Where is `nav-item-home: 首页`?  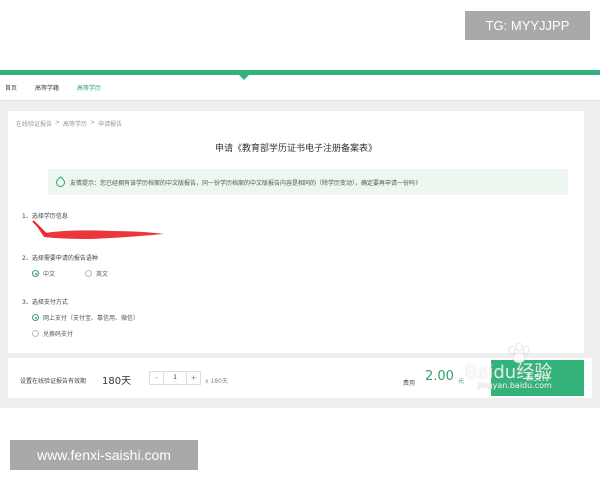 nav-item-home: 首页 is located at coordinates (11, 87).